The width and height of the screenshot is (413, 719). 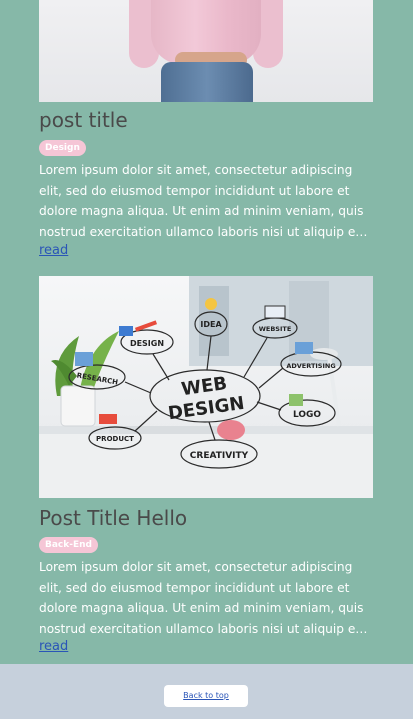 I want to click on image-word-design: DESIGN, so click(x=147, y=343).